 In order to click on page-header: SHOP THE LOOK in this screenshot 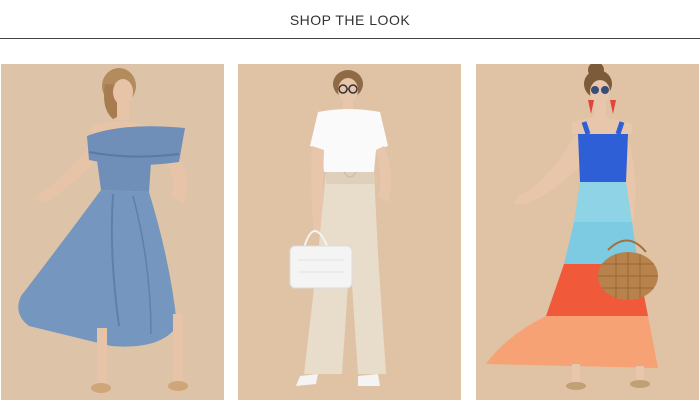, I will do `click(350, 19)`.